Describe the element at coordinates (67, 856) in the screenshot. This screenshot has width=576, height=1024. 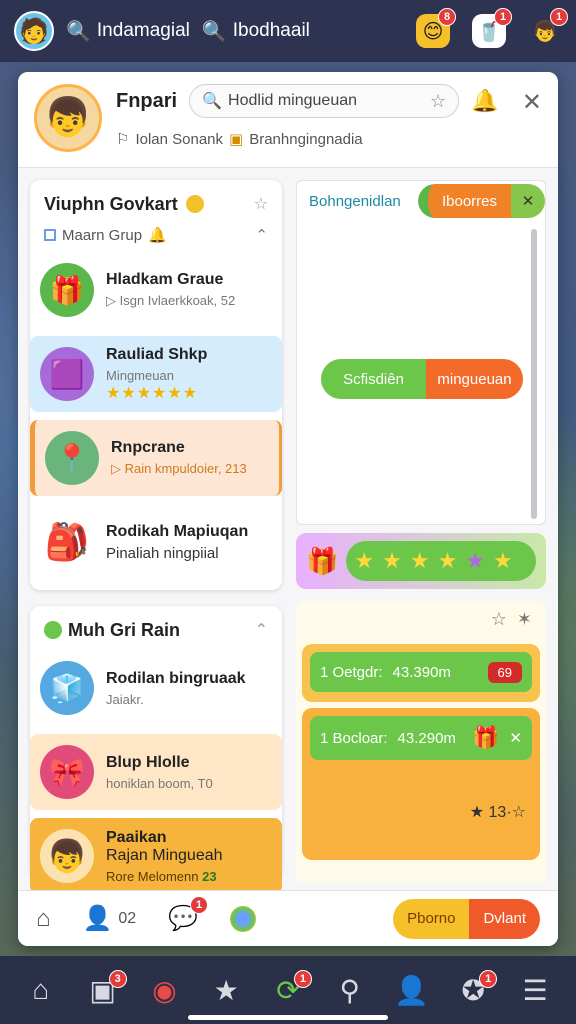
I see `avatar: 👦` at that location.